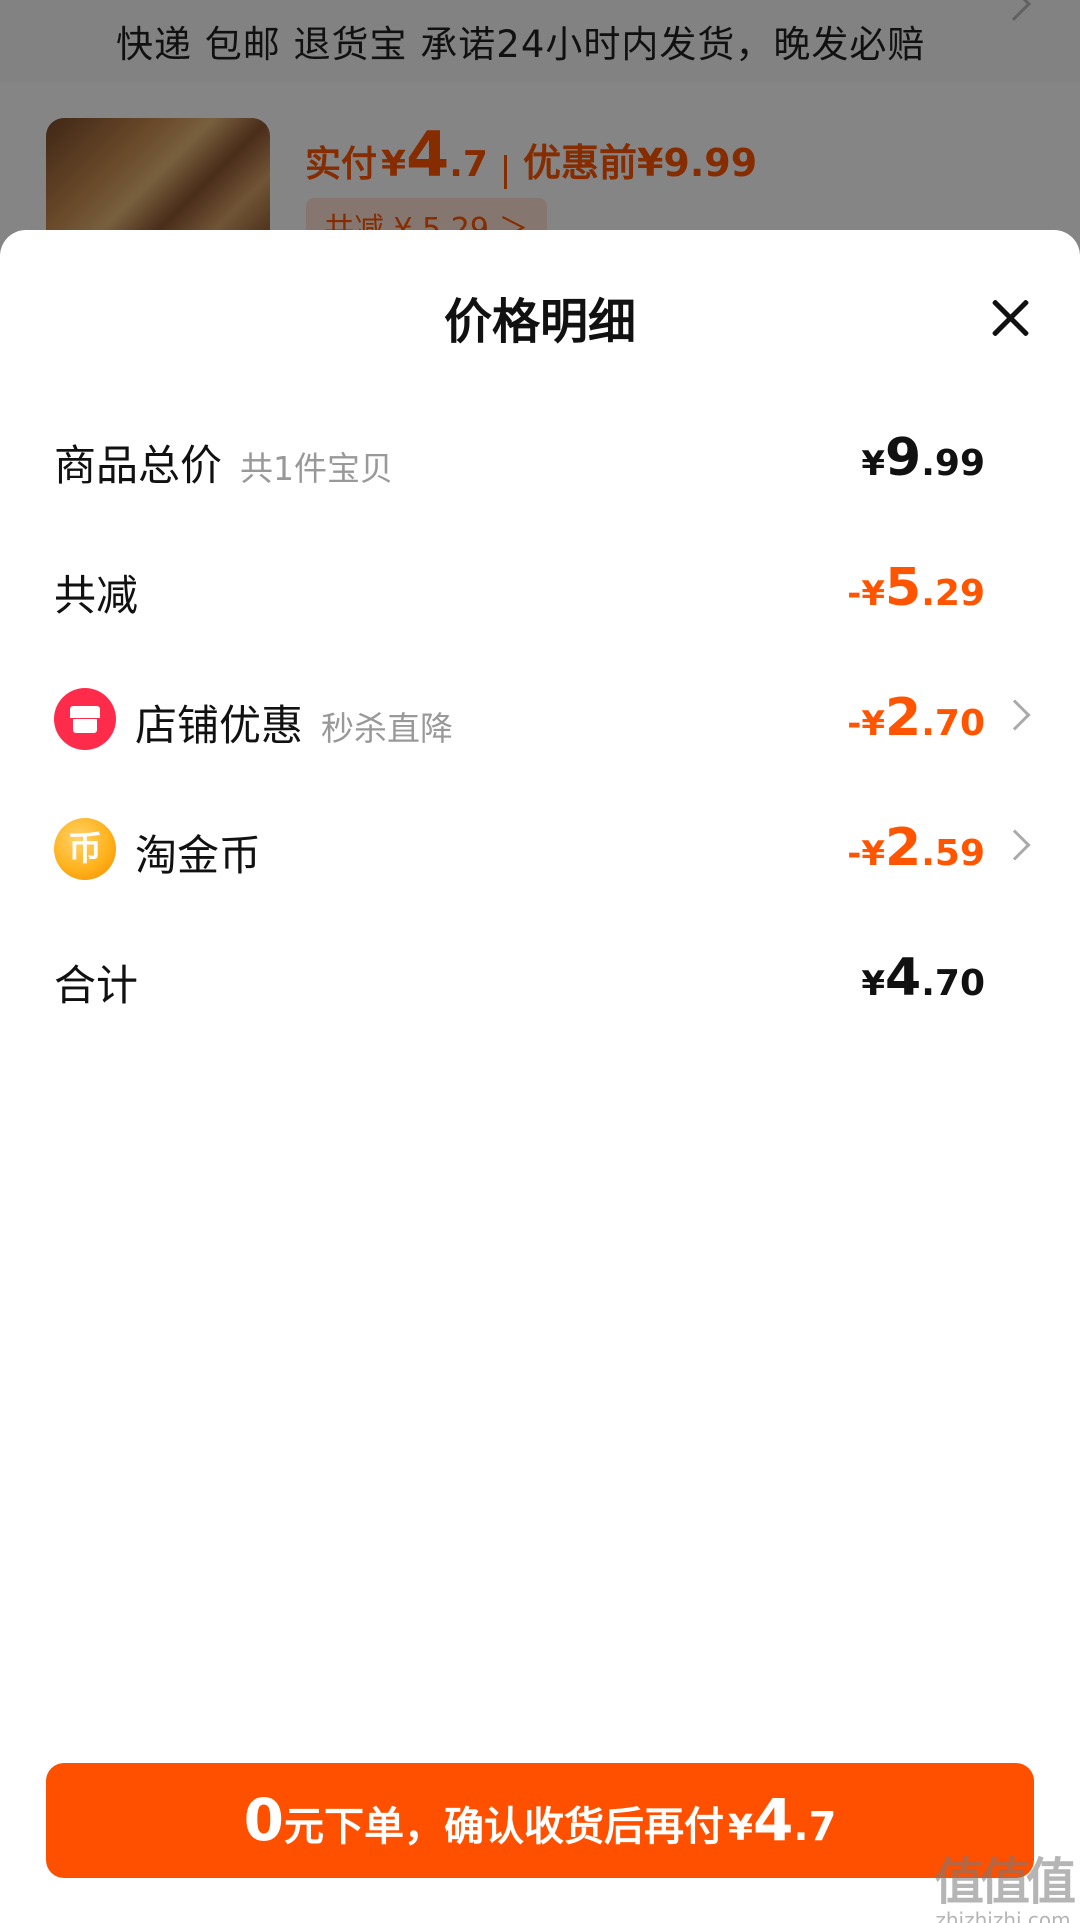 This screenshot has height=1923, width=1080. I want to click on row-amount: ¥9.99, so click(923, 458).